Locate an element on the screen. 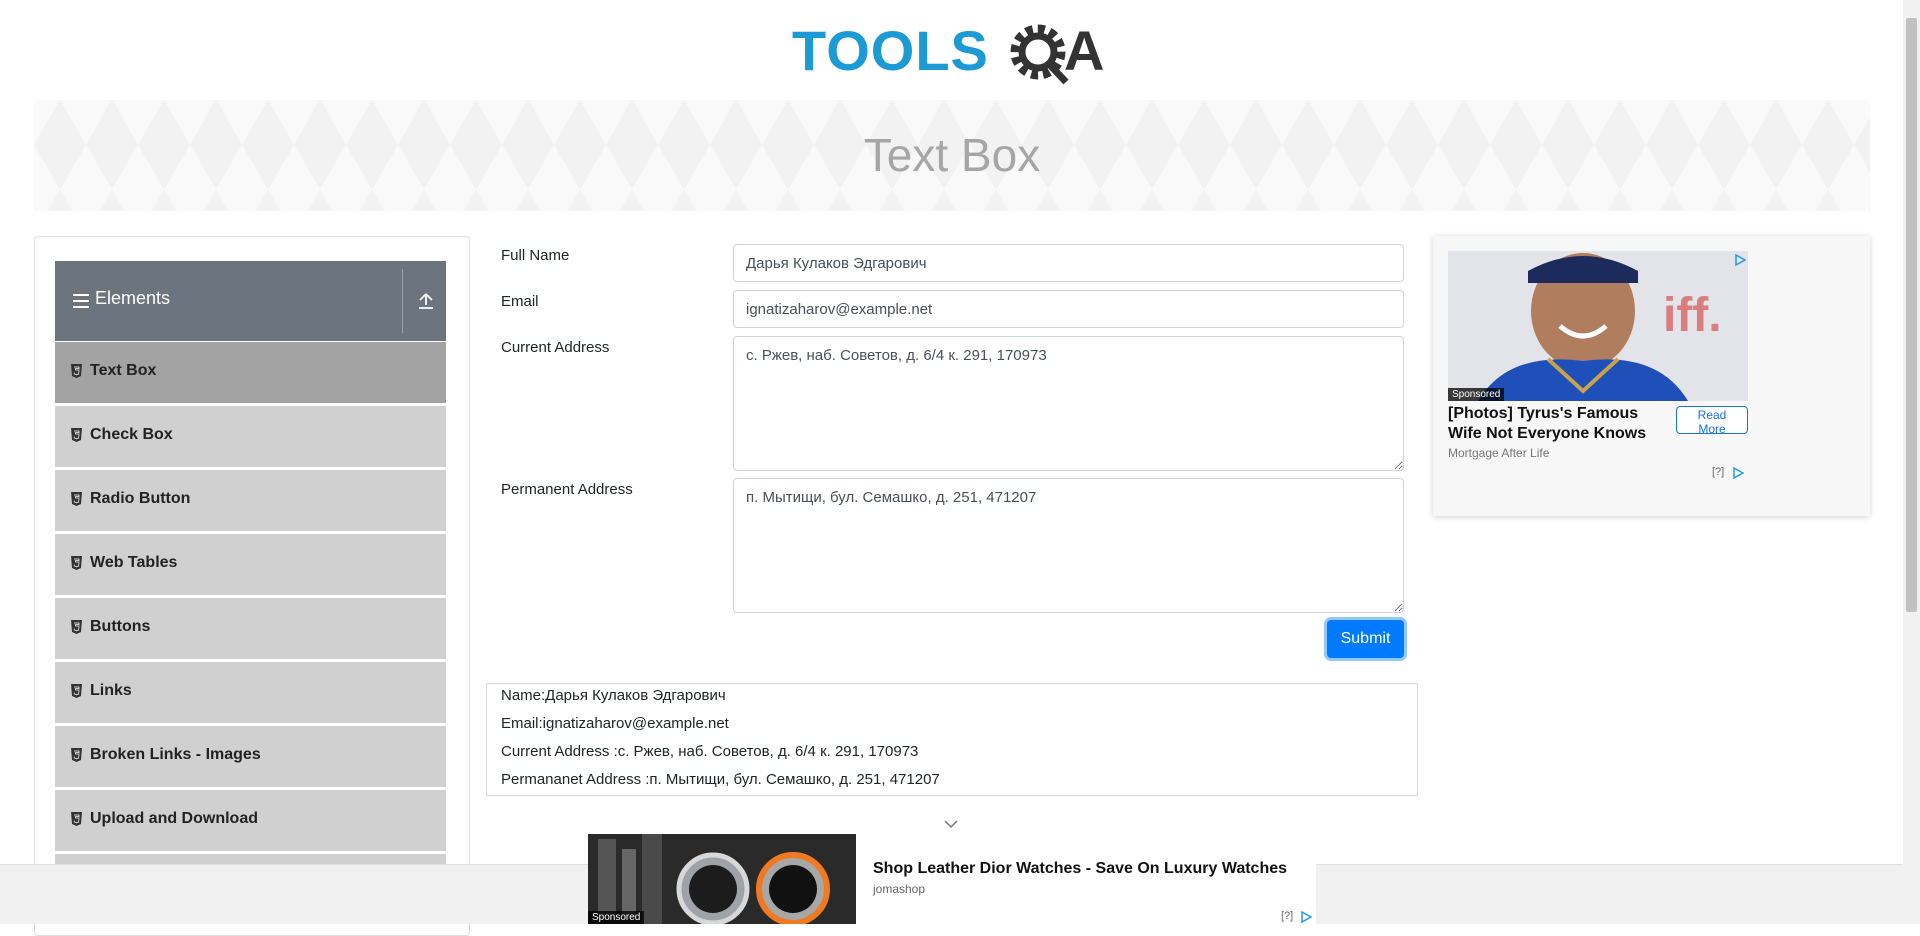 The width and height of the screenshot is (1920, 936). page-banner: Text Box is located at coordinates (952, 155).